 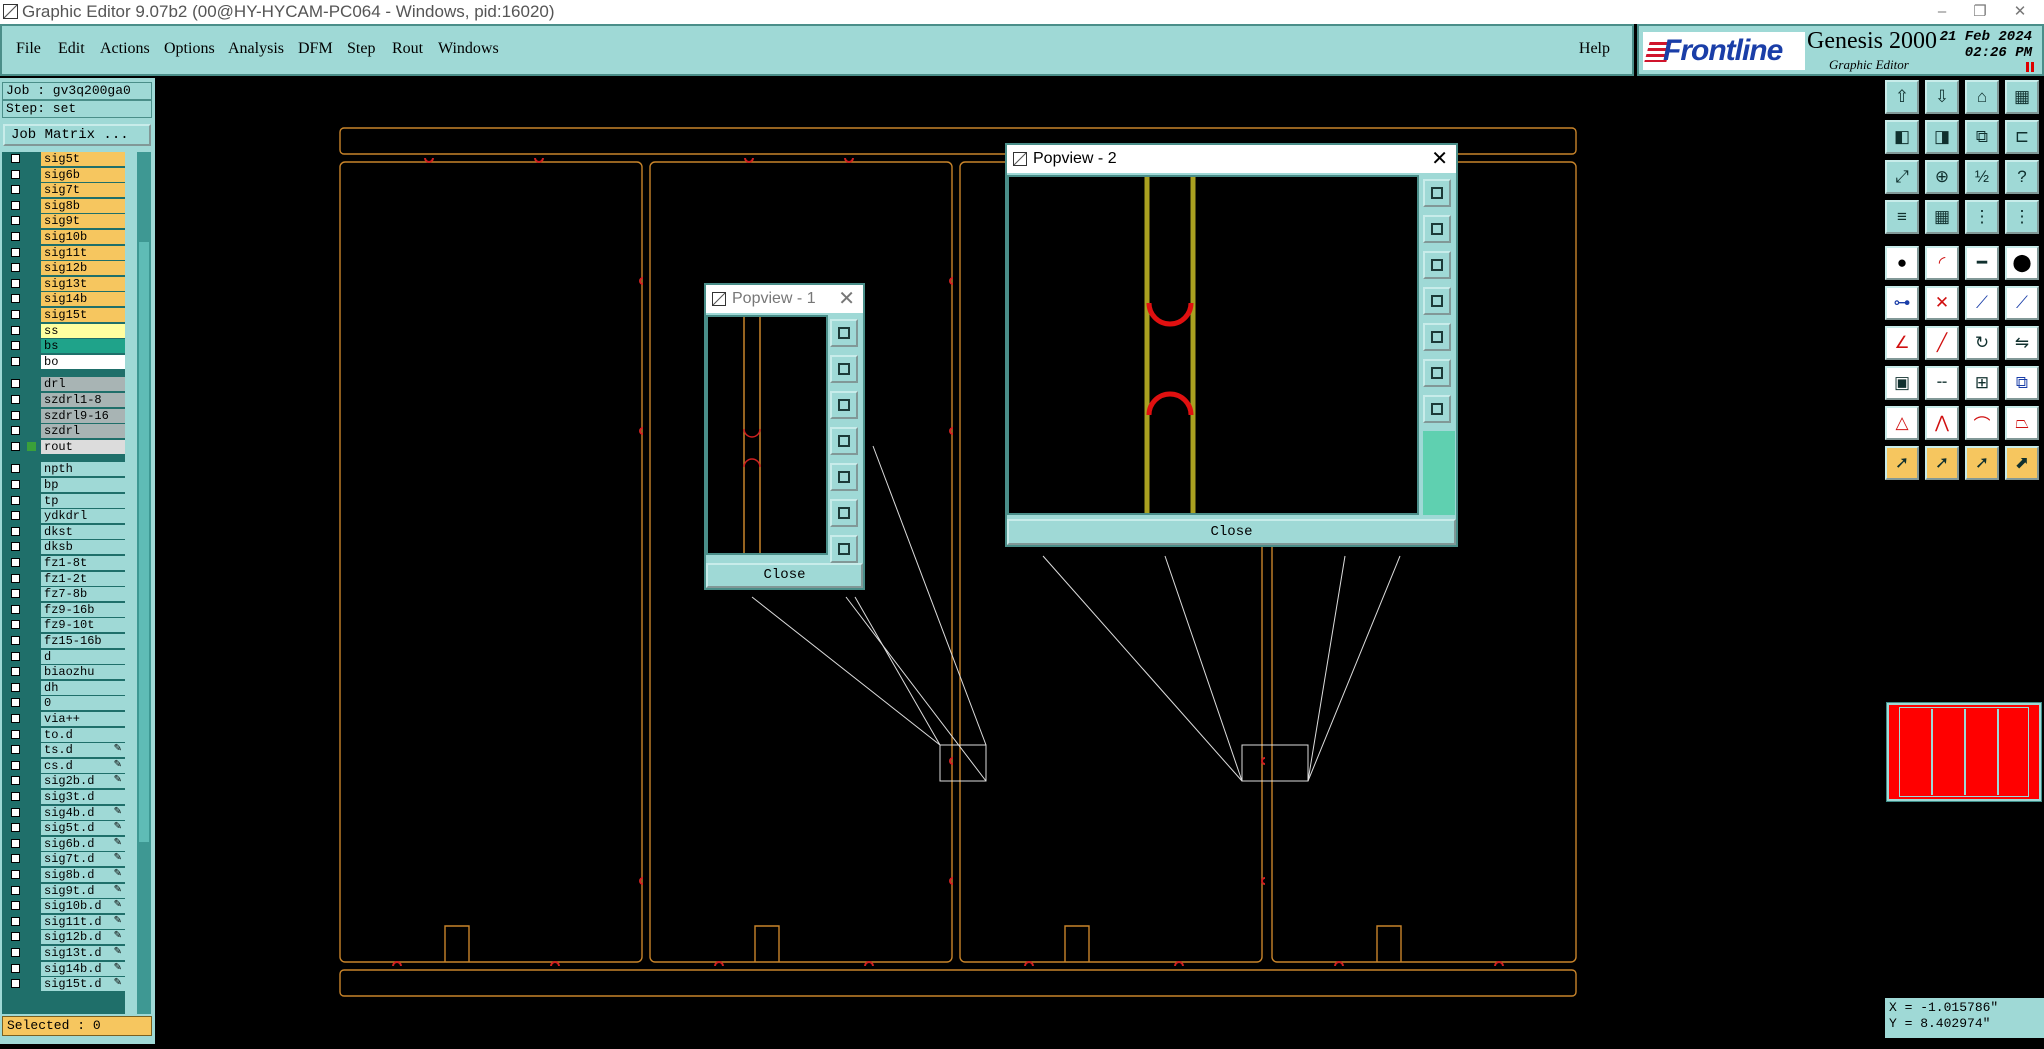 What do you see at coordinates (83, 221) in the screenshot?
I see `layer-name: sig9t` at bounding box center [83, 221].